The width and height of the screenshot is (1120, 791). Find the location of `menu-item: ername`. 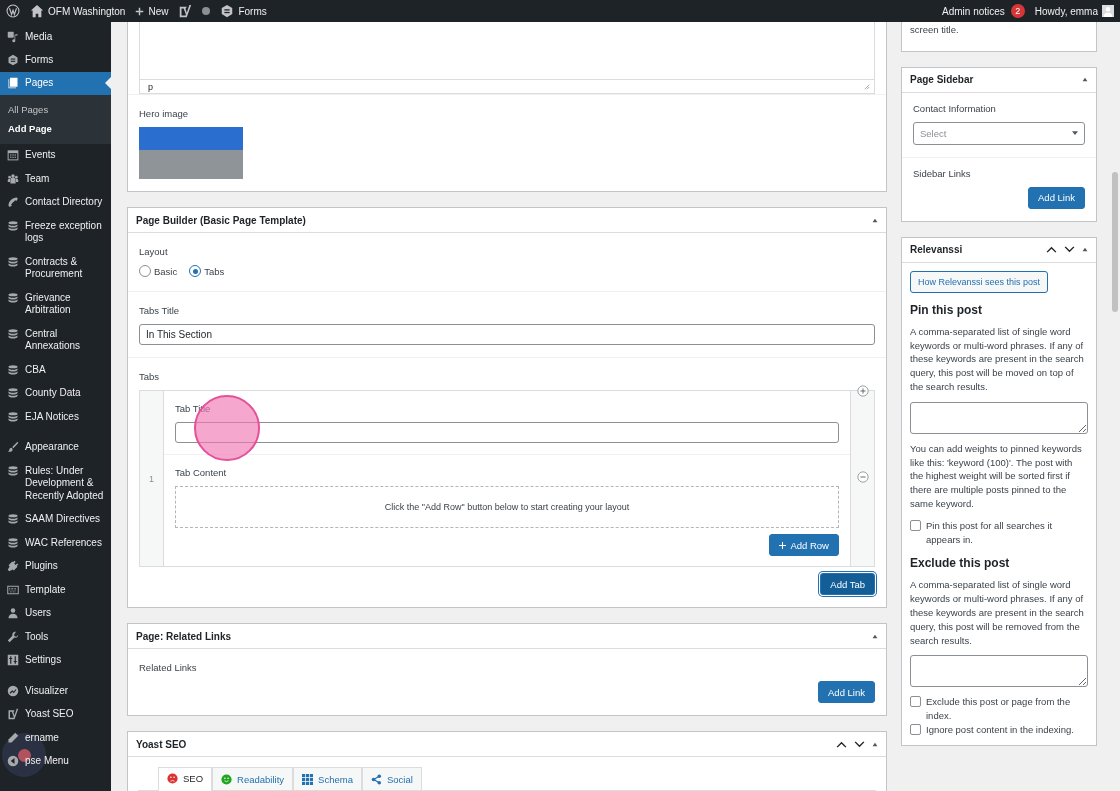

menu-item: ername is located at coordinates (55, 738).